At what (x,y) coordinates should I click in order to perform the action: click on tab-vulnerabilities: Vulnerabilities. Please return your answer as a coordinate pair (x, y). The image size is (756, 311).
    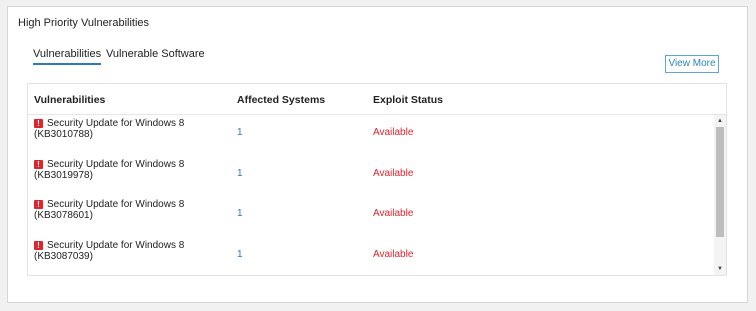
    Looking at the image, I should click on (67, 56).